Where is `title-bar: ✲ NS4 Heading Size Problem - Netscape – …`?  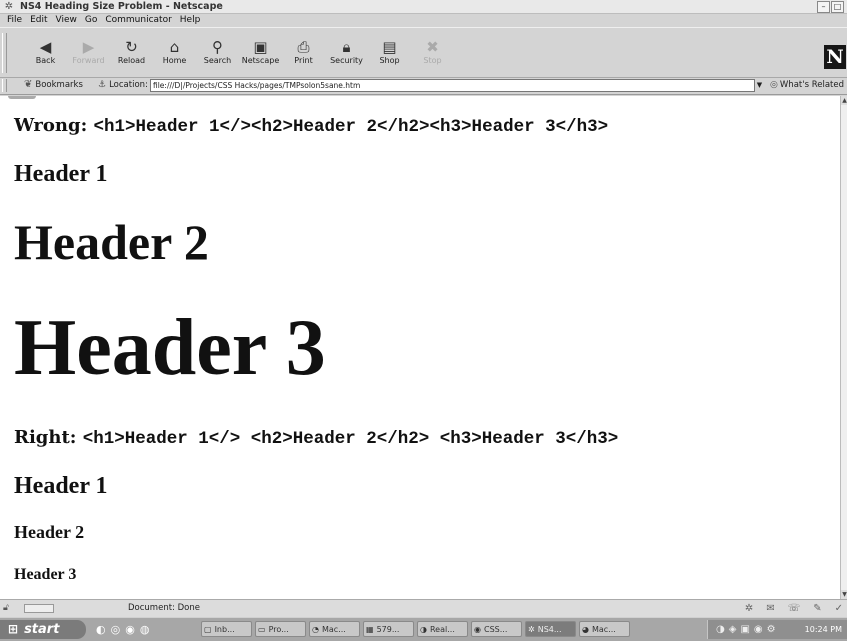 title-bar: ✲ NS4 Heading Size Problem - Netscape – … is located at coordinates (423, 7).